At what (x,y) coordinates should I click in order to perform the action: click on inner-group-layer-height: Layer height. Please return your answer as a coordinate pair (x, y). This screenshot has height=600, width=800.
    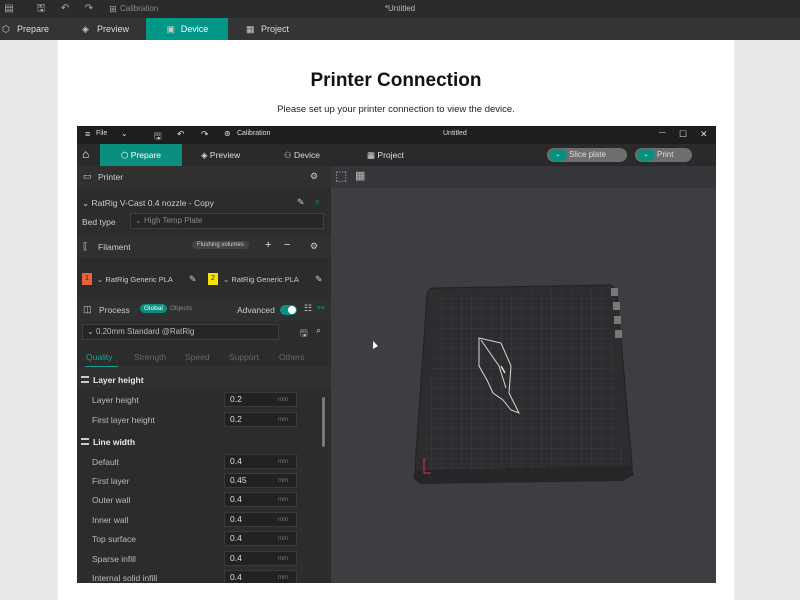
    Looking at the image, I should click on (112, 380).